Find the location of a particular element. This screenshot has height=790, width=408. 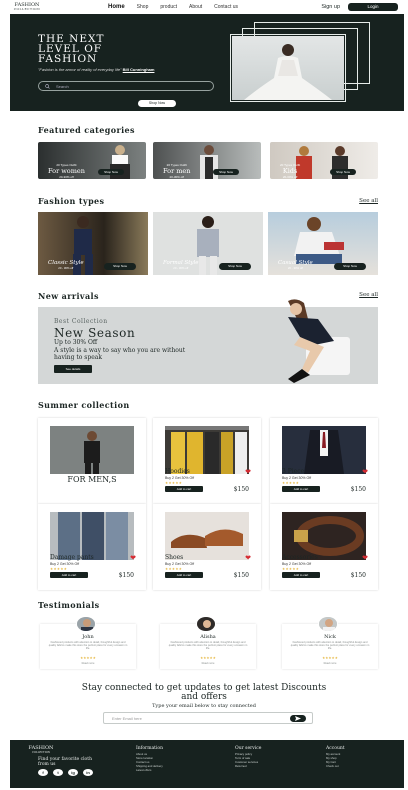

testimonial-name: Alisha is located at coordinates (208, 637).